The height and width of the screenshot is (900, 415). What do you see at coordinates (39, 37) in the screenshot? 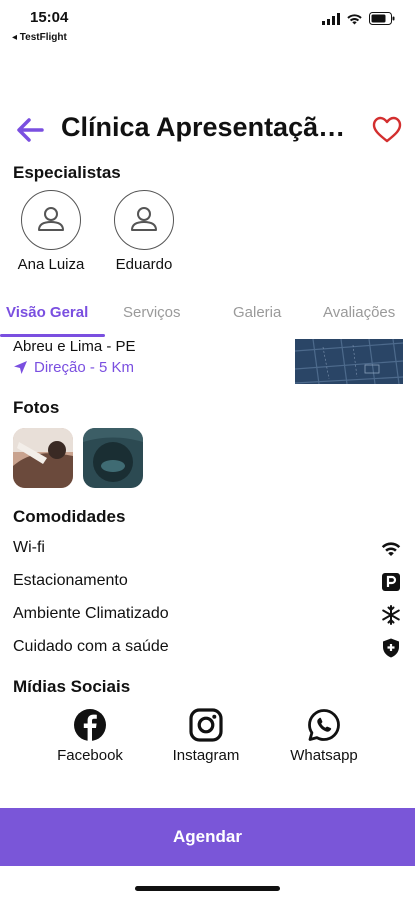
I see `back-to-app-link: ◂ TestFlight` at bounding box center [39, 37].